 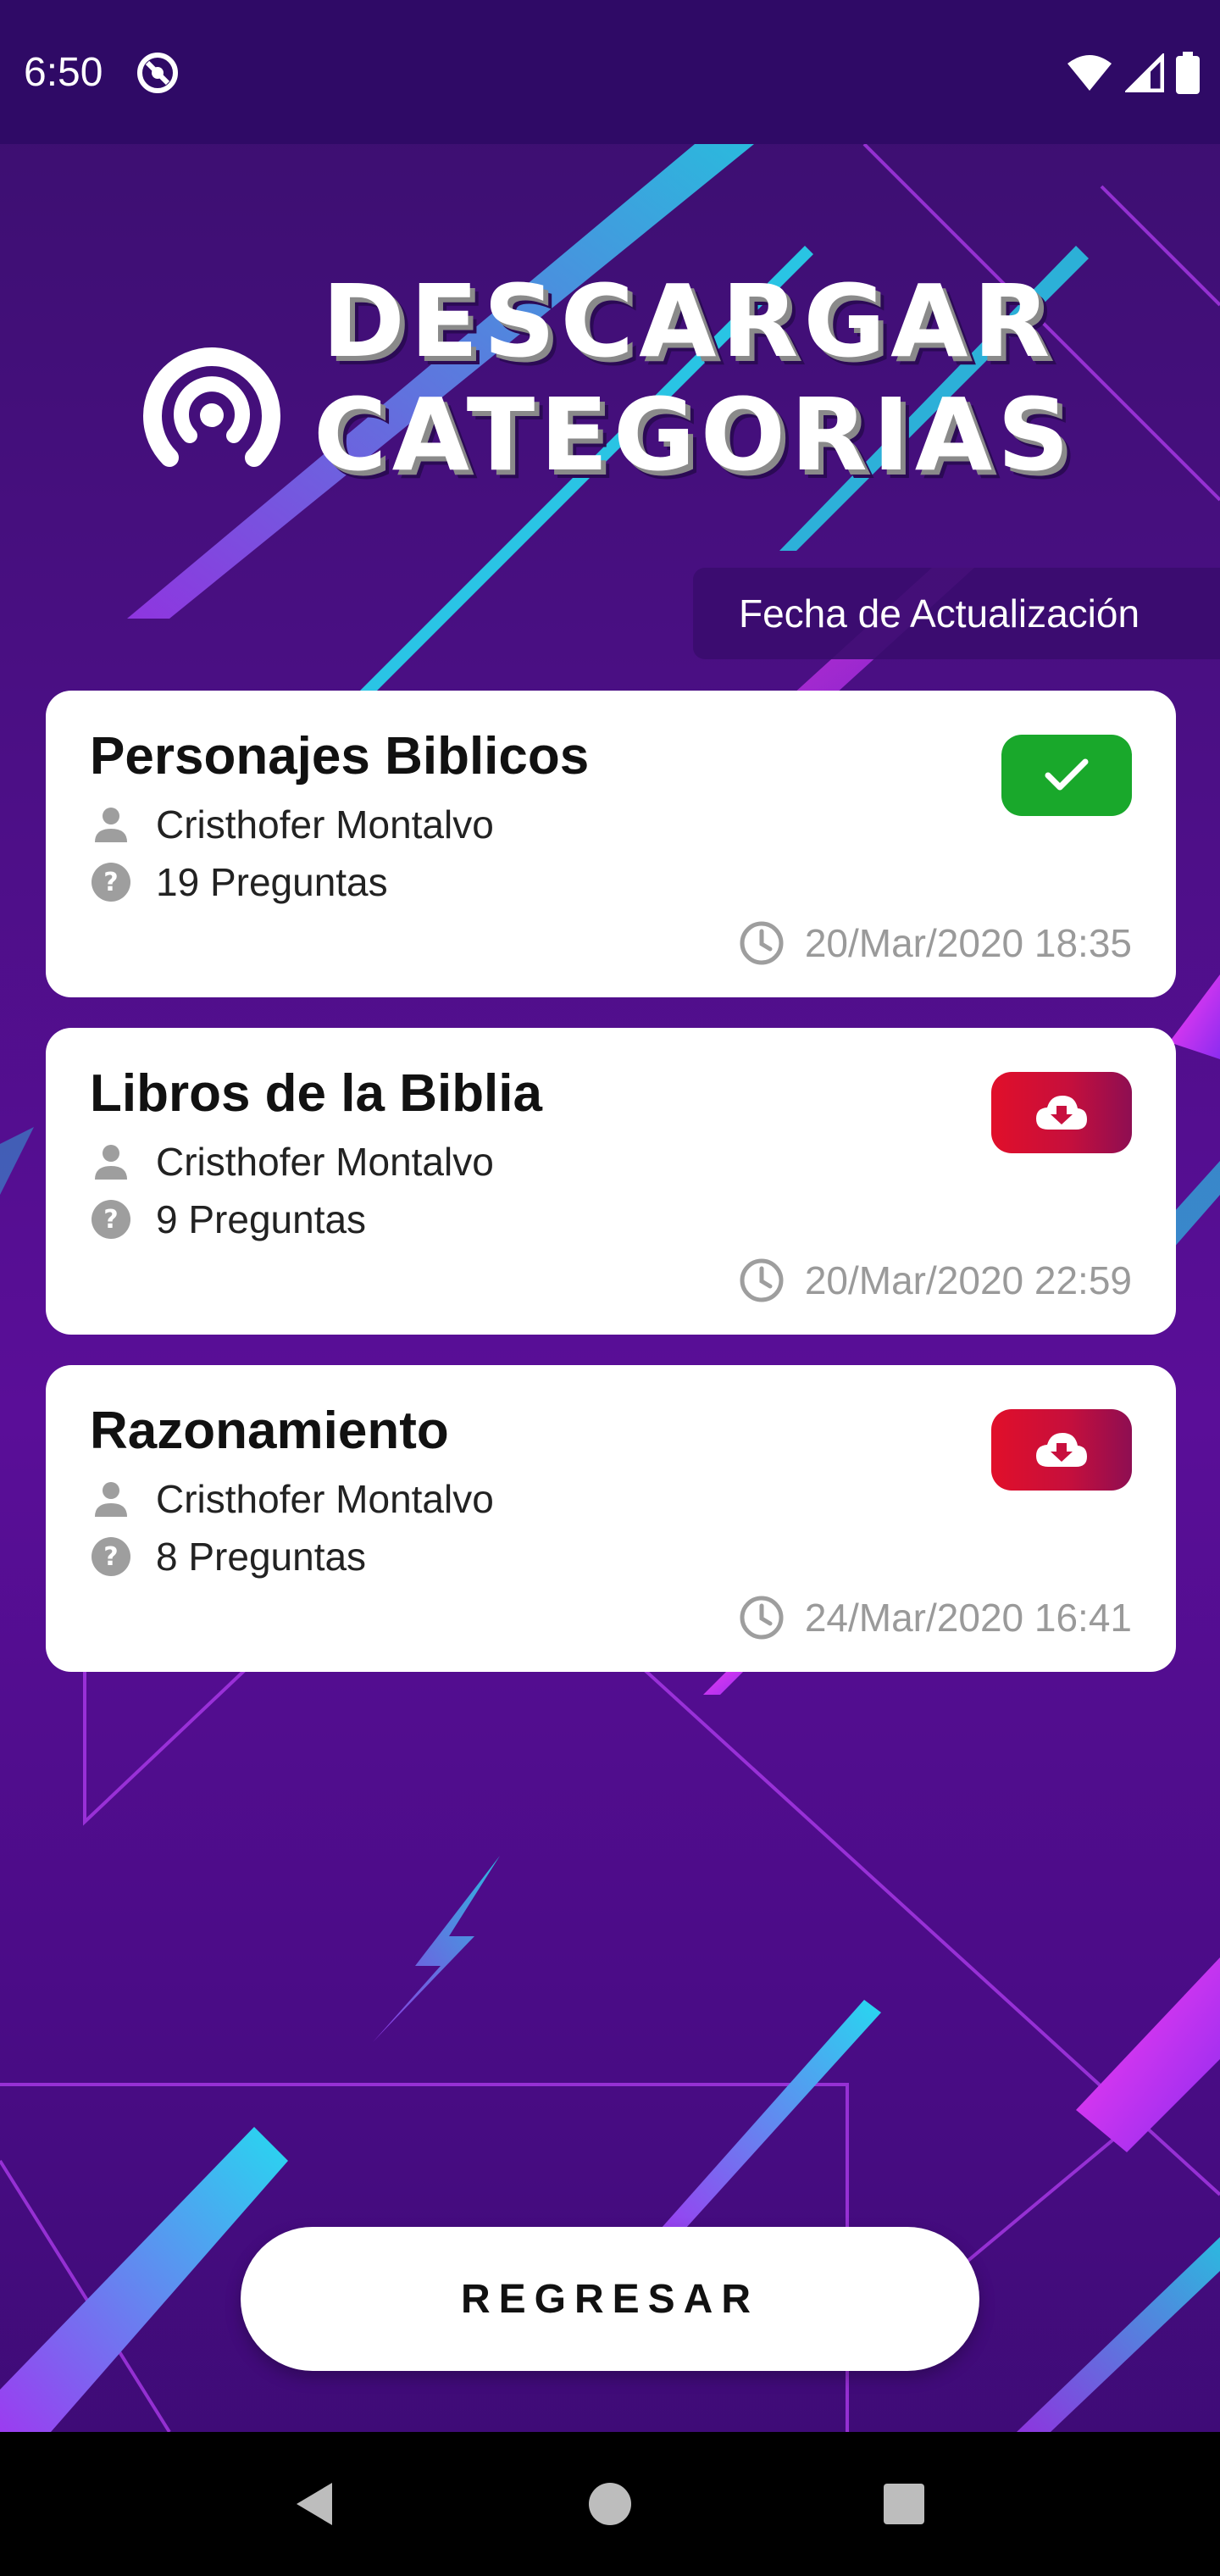 I want to click on page-title: DESCARGAR CATEGORIAS, so click(x=703, y=378).